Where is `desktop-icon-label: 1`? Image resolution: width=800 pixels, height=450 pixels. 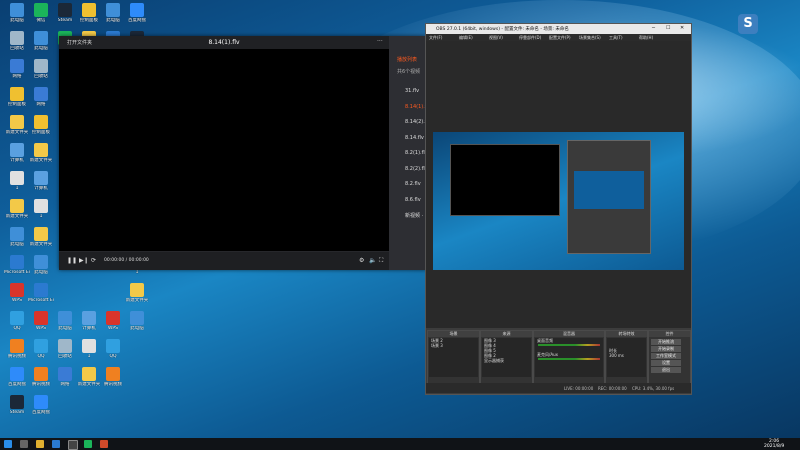
desktop-icon-label: 1 is located at coordinates (17, 188).